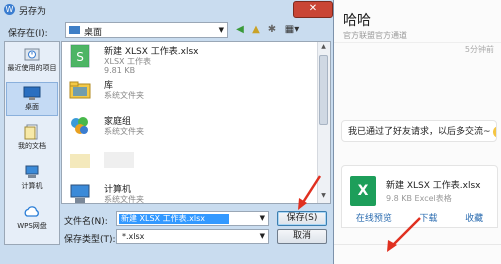  I want to click on vertical-scrollbar: ▲ ▼, so click(323, 122).